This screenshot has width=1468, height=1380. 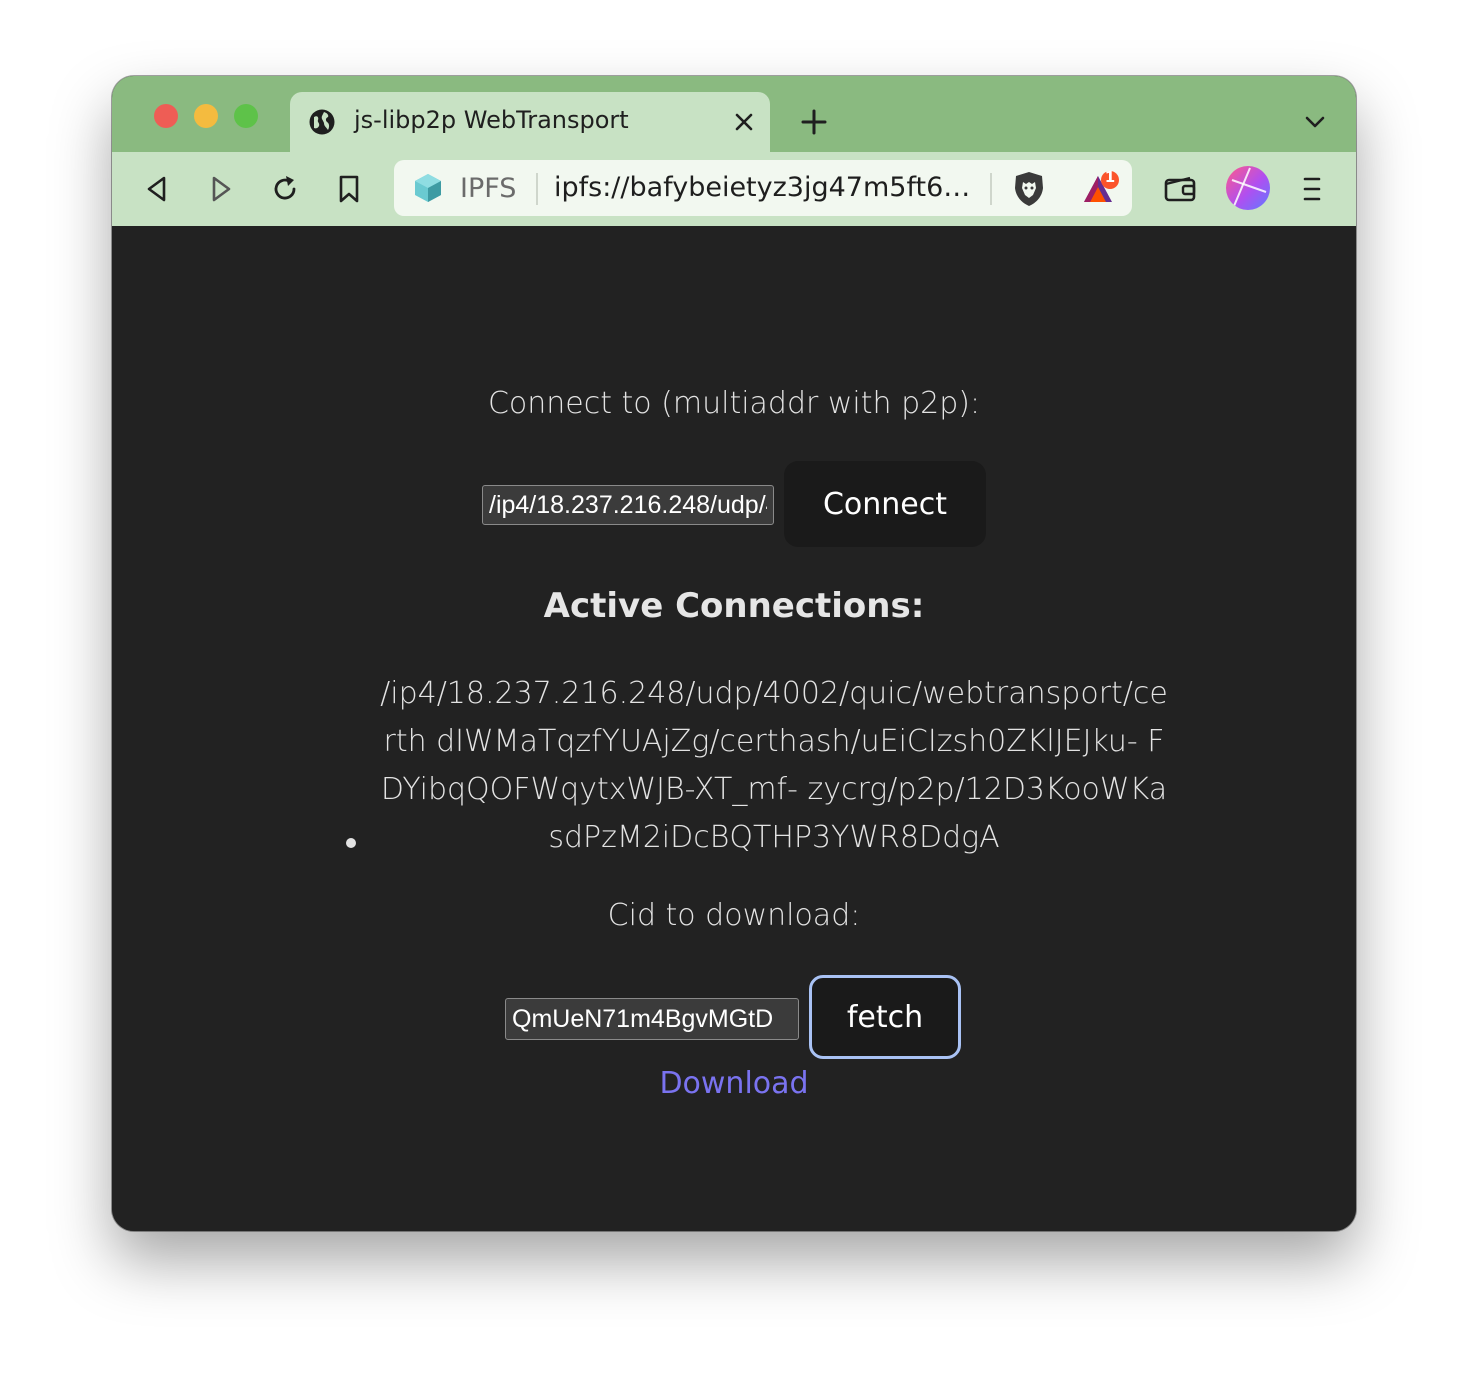 I want to click on profile-avatar, so click(x=1248, y=188).